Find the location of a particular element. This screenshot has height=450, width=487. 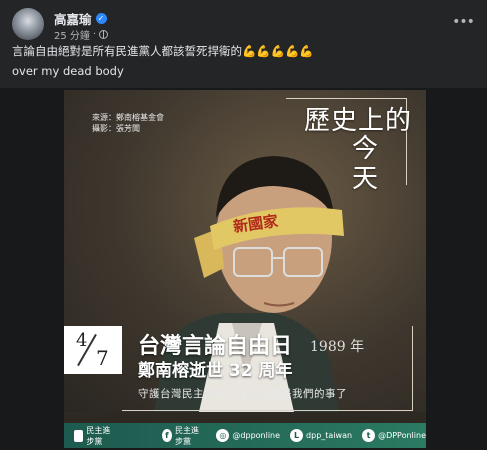

footer-party-text: 民主進步黨 is located at coordinates (98, 435).